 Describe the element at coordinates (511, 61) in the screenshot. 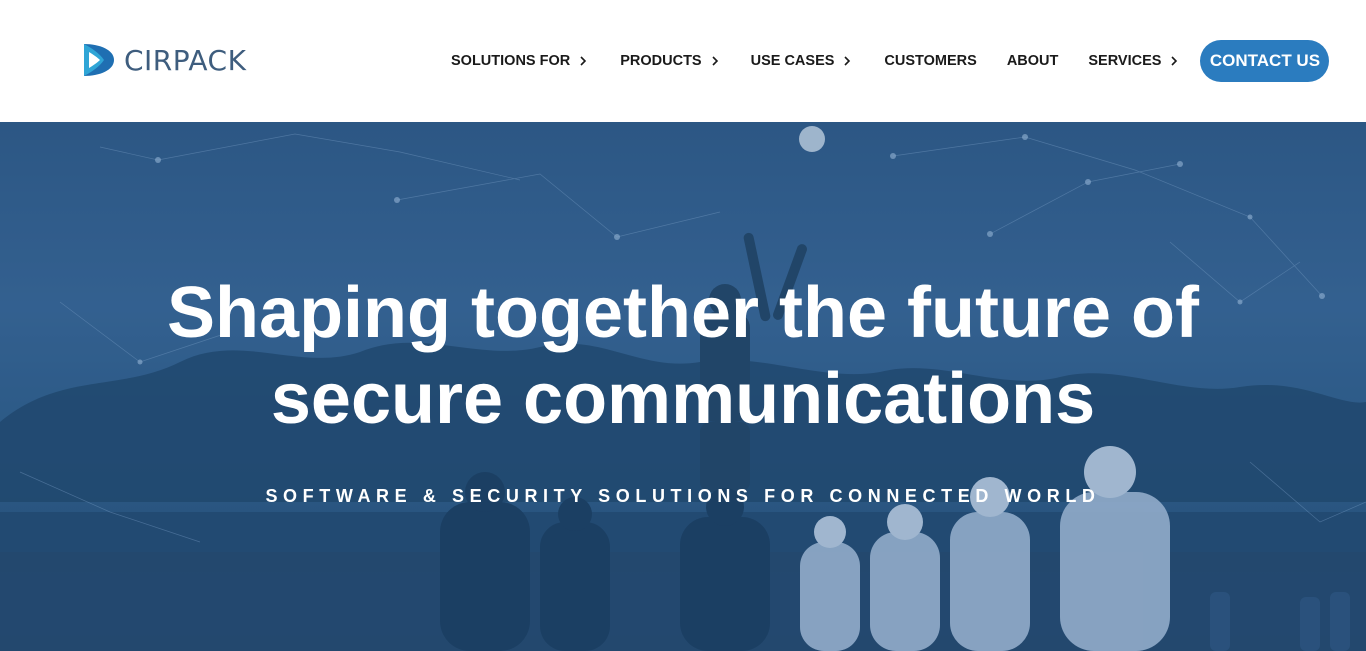

I see `nav-item-label: SOLUTIONS FOR` at that location.